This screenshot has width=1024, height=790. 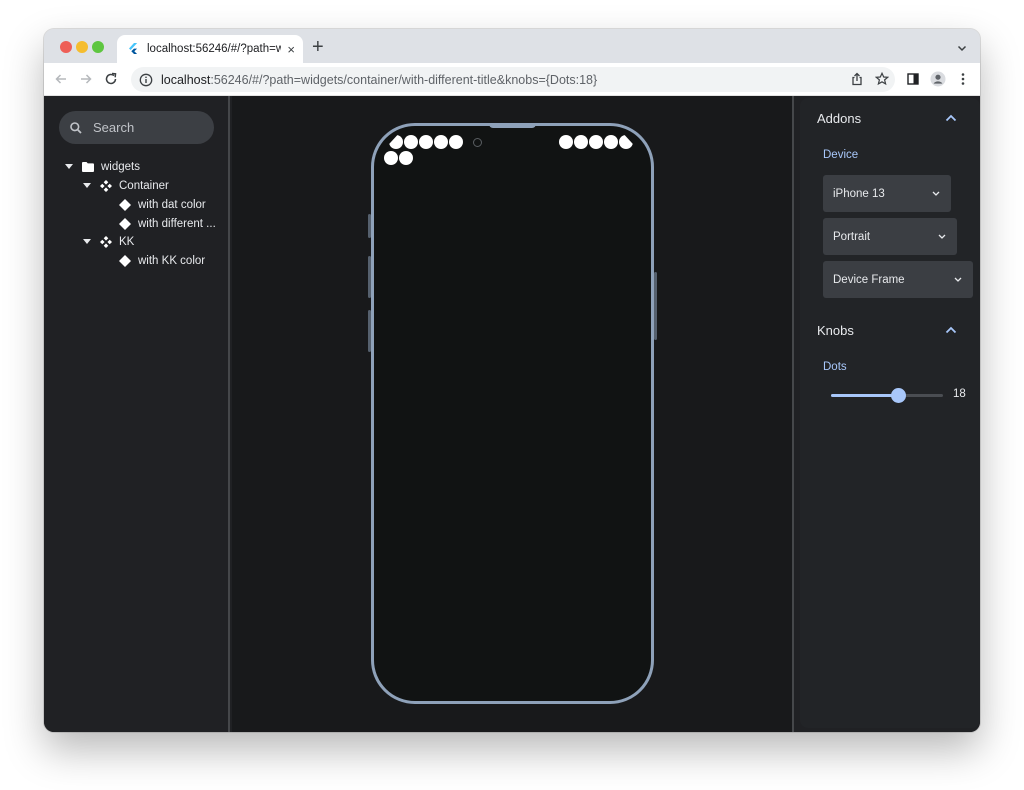 What do you see at coordinates (186, 79) in the screenshot?
I see `url-host: localhost` at bounding box center [186, 79].